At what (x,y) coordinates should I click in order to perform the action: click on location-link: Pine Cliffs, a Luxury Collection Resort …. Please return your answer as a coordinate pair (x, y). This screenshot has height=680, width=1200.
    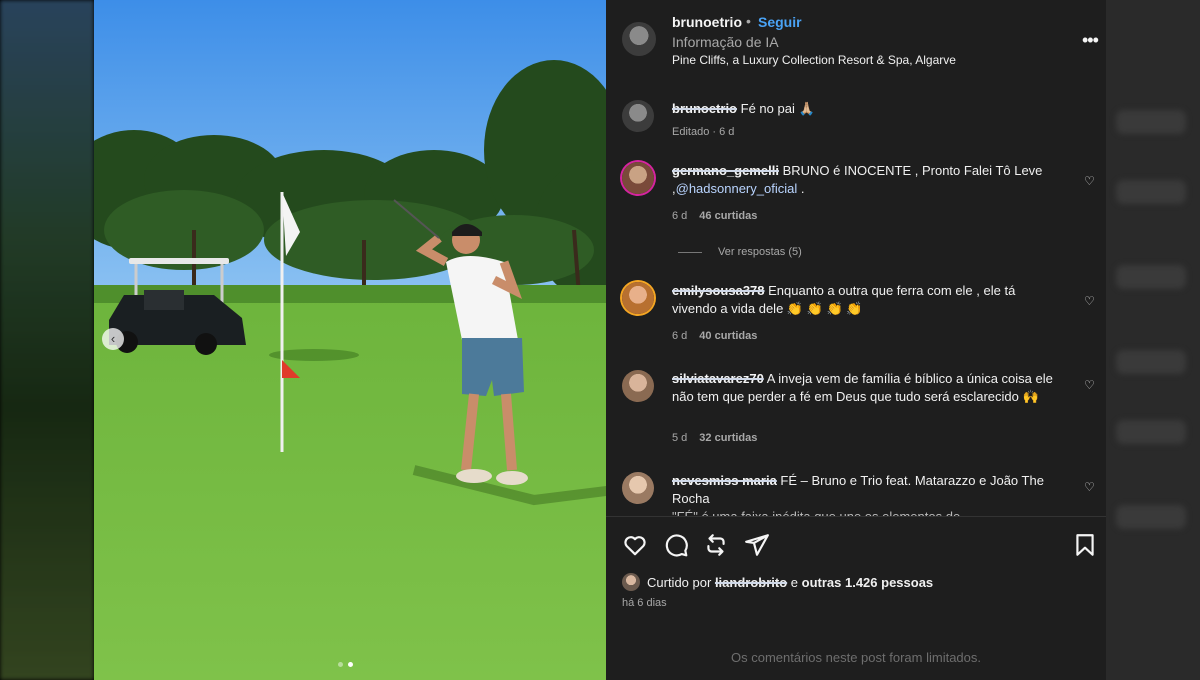
    Looking at the image, I should click on (814, 60).